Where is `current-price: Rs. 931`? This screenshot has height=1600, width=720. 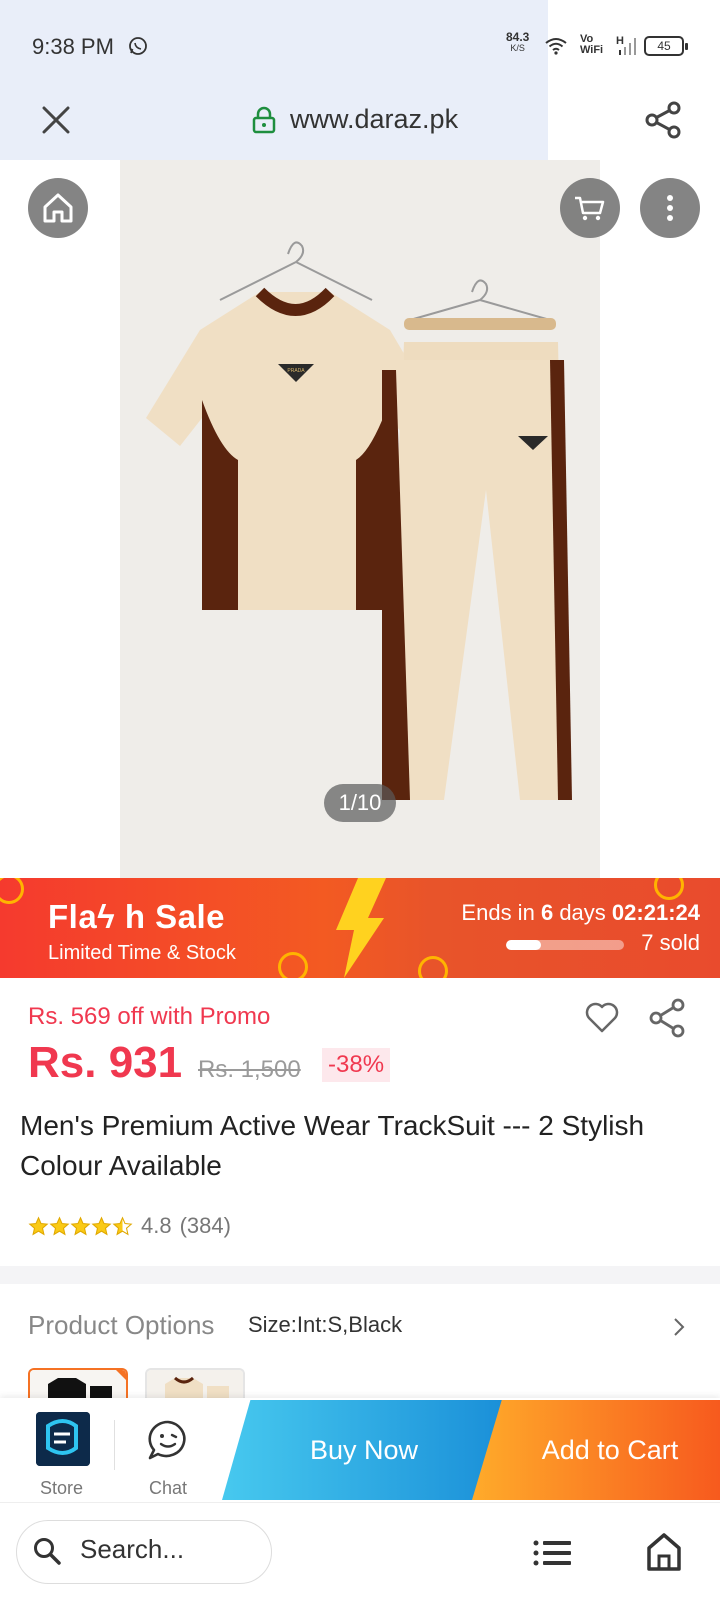
current-price: Rs. 931 is located at coordinates (105, 1062).